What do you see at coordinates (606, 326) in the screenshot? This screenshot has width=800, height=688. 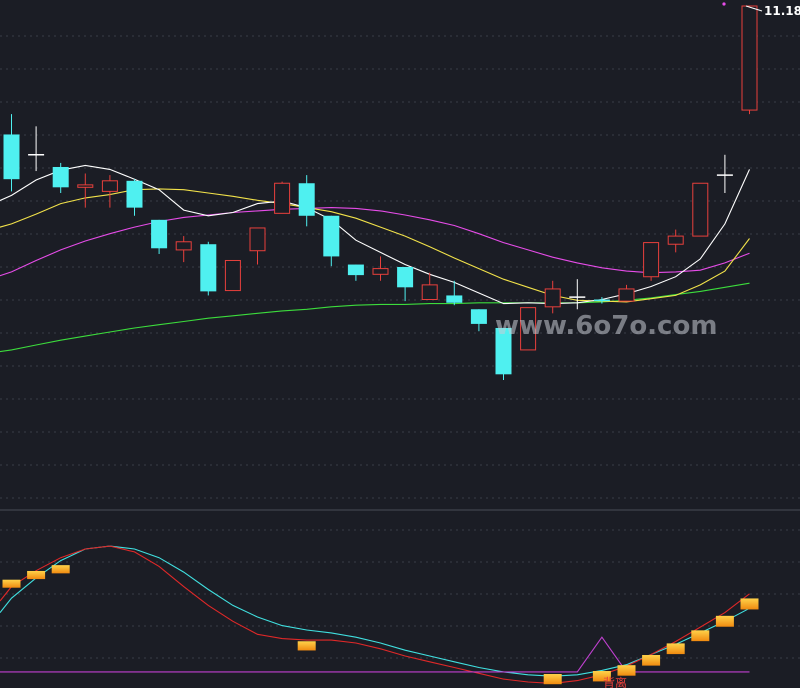 I see `watermark: www.6o7o.com` at bounding box center [606, 326].